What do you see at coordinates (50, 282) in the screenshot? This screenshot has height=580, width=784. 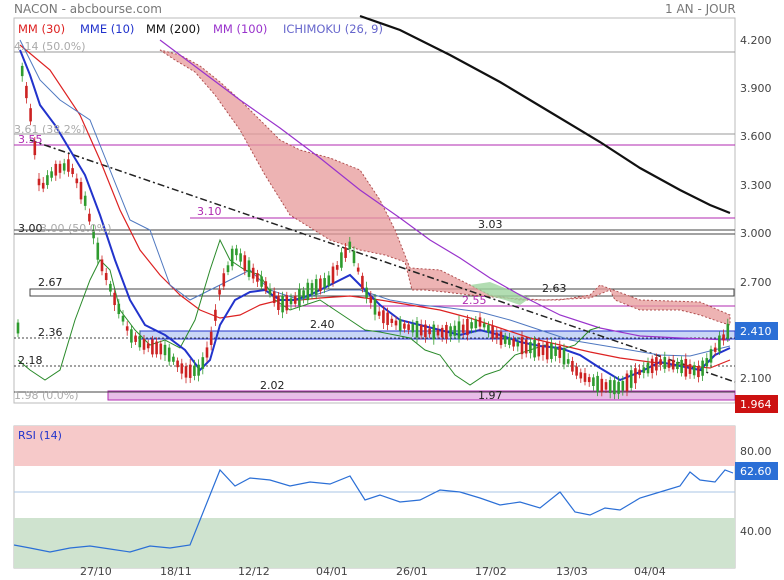 I see `level-label-267: 2.67` at bounding box center [50, 282].